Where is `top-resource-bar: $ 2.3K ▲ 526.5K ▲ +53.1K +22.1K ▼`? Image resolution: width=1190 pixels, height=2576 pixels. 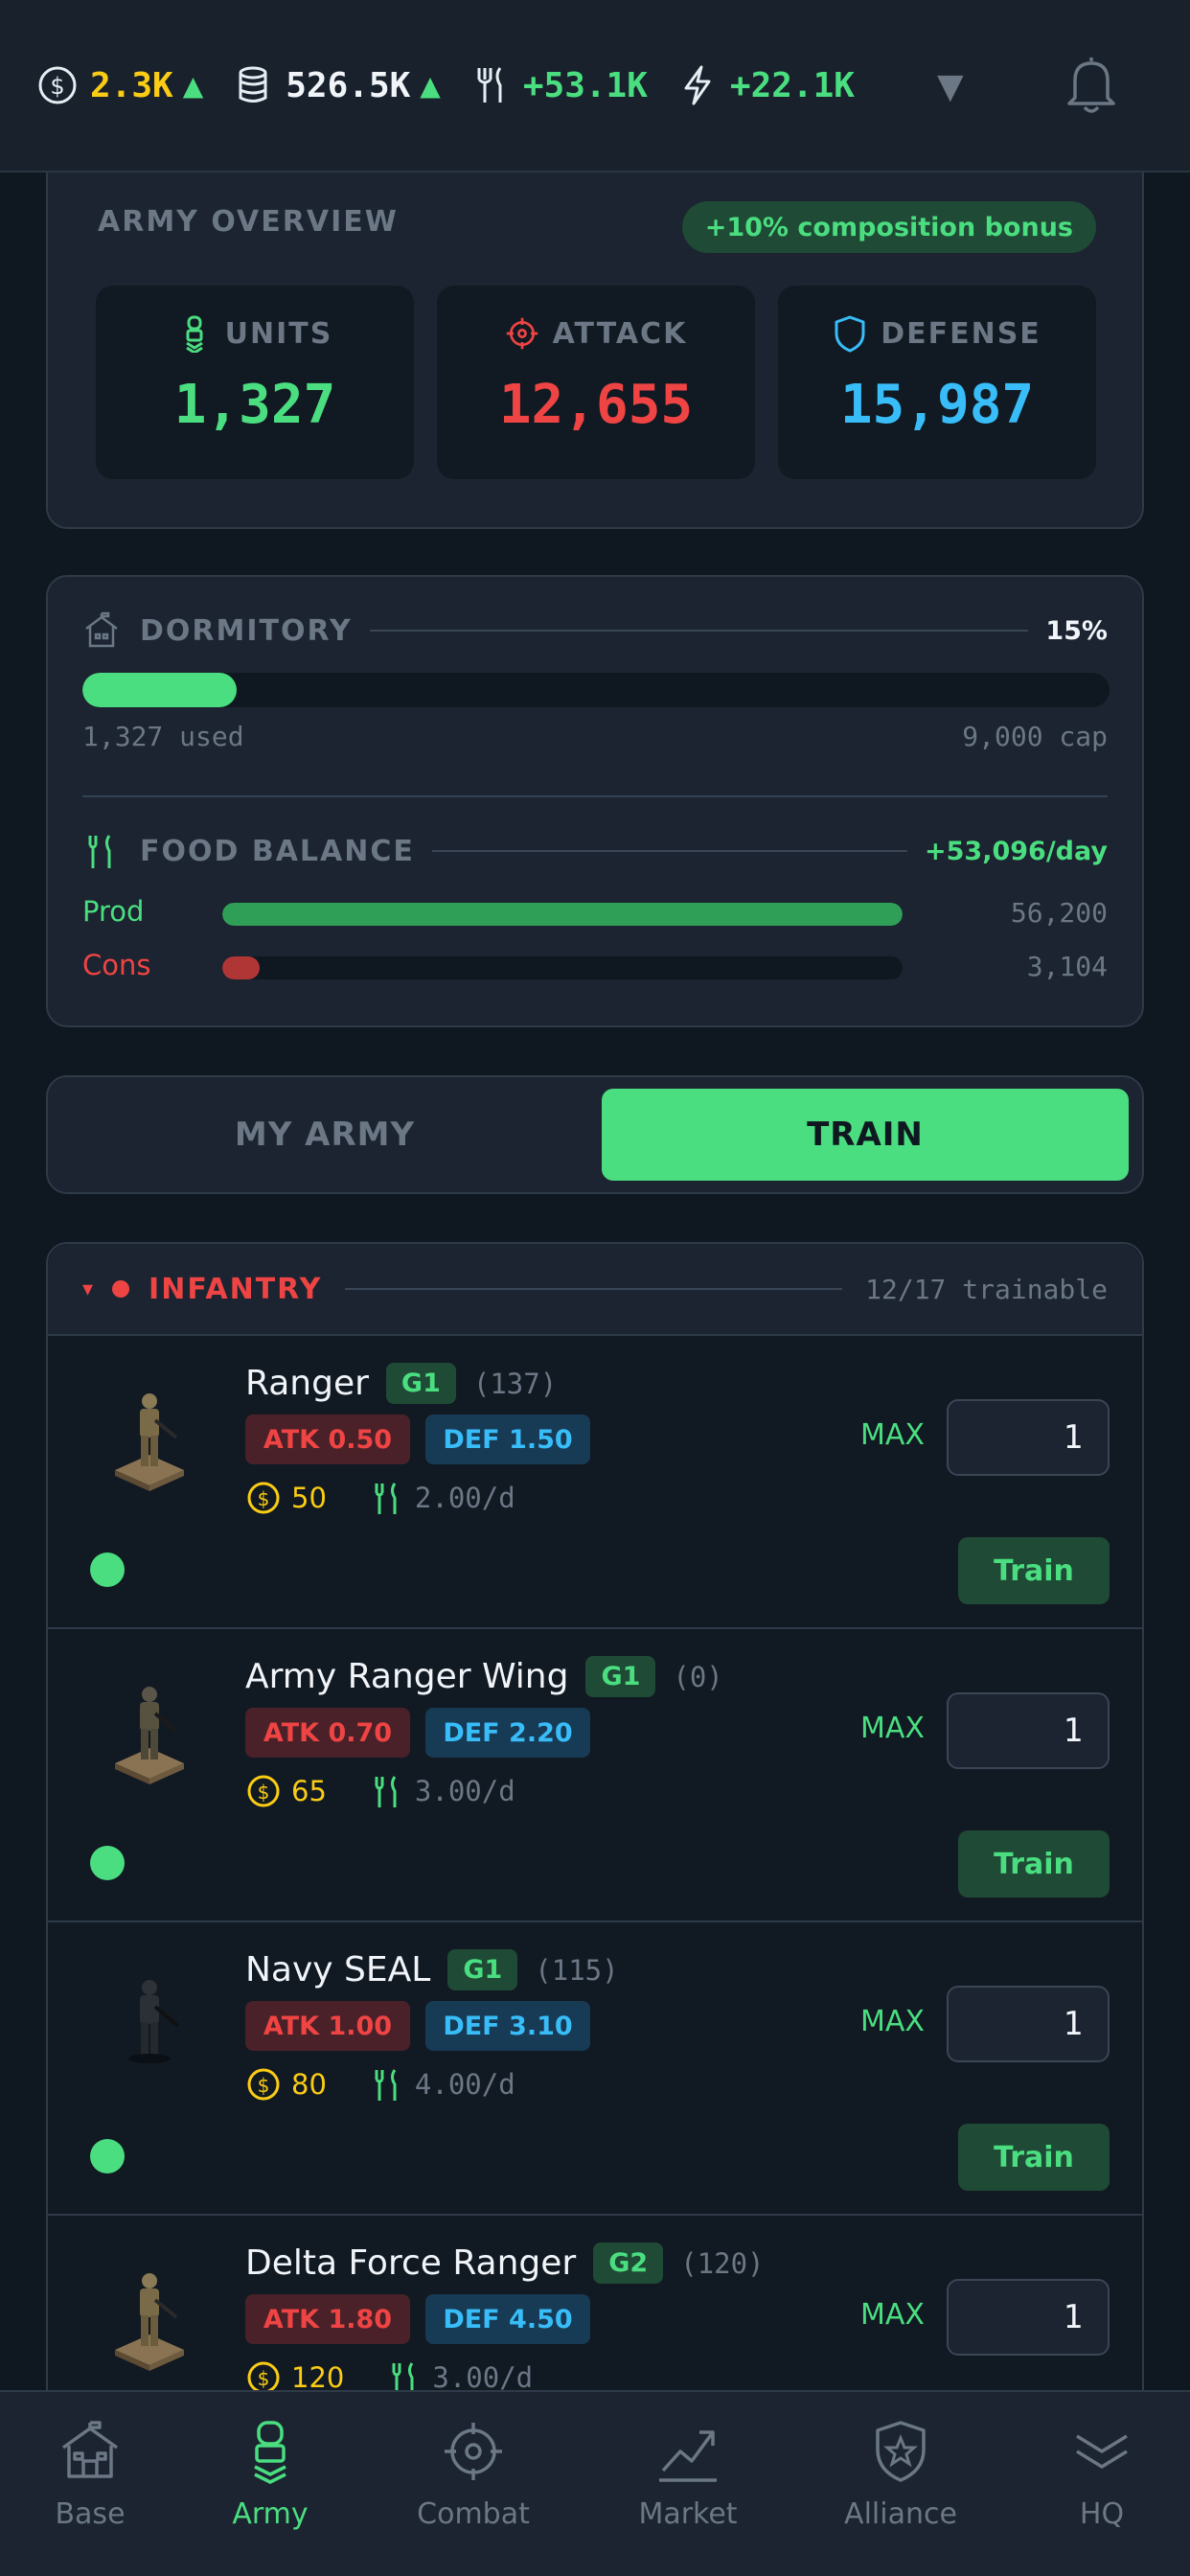
top-resource-bar: $ 2.3K ▲ 526.5K ▲ +53.1K +22.1K ▼ is located at coordinates (595, 86).